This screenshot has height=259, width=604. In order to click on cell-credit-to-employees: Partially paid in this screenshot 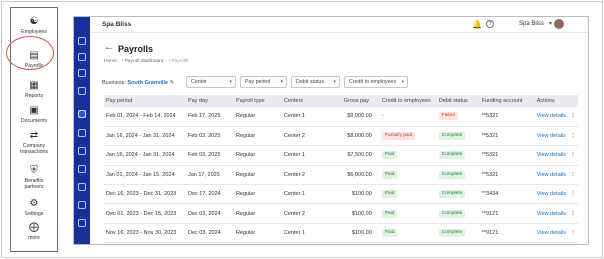, I will do `click(408, 136)`.